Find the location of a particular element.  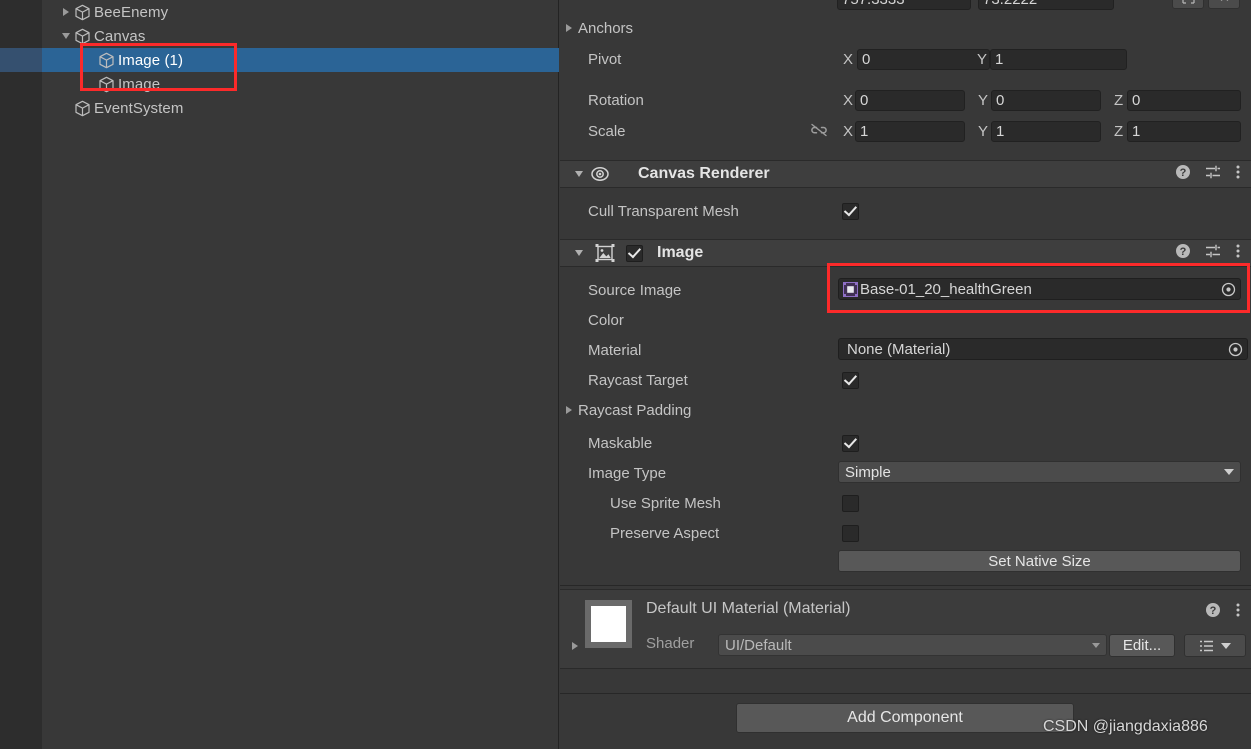

blueprint-icon is located at coordinates (1188, 2).